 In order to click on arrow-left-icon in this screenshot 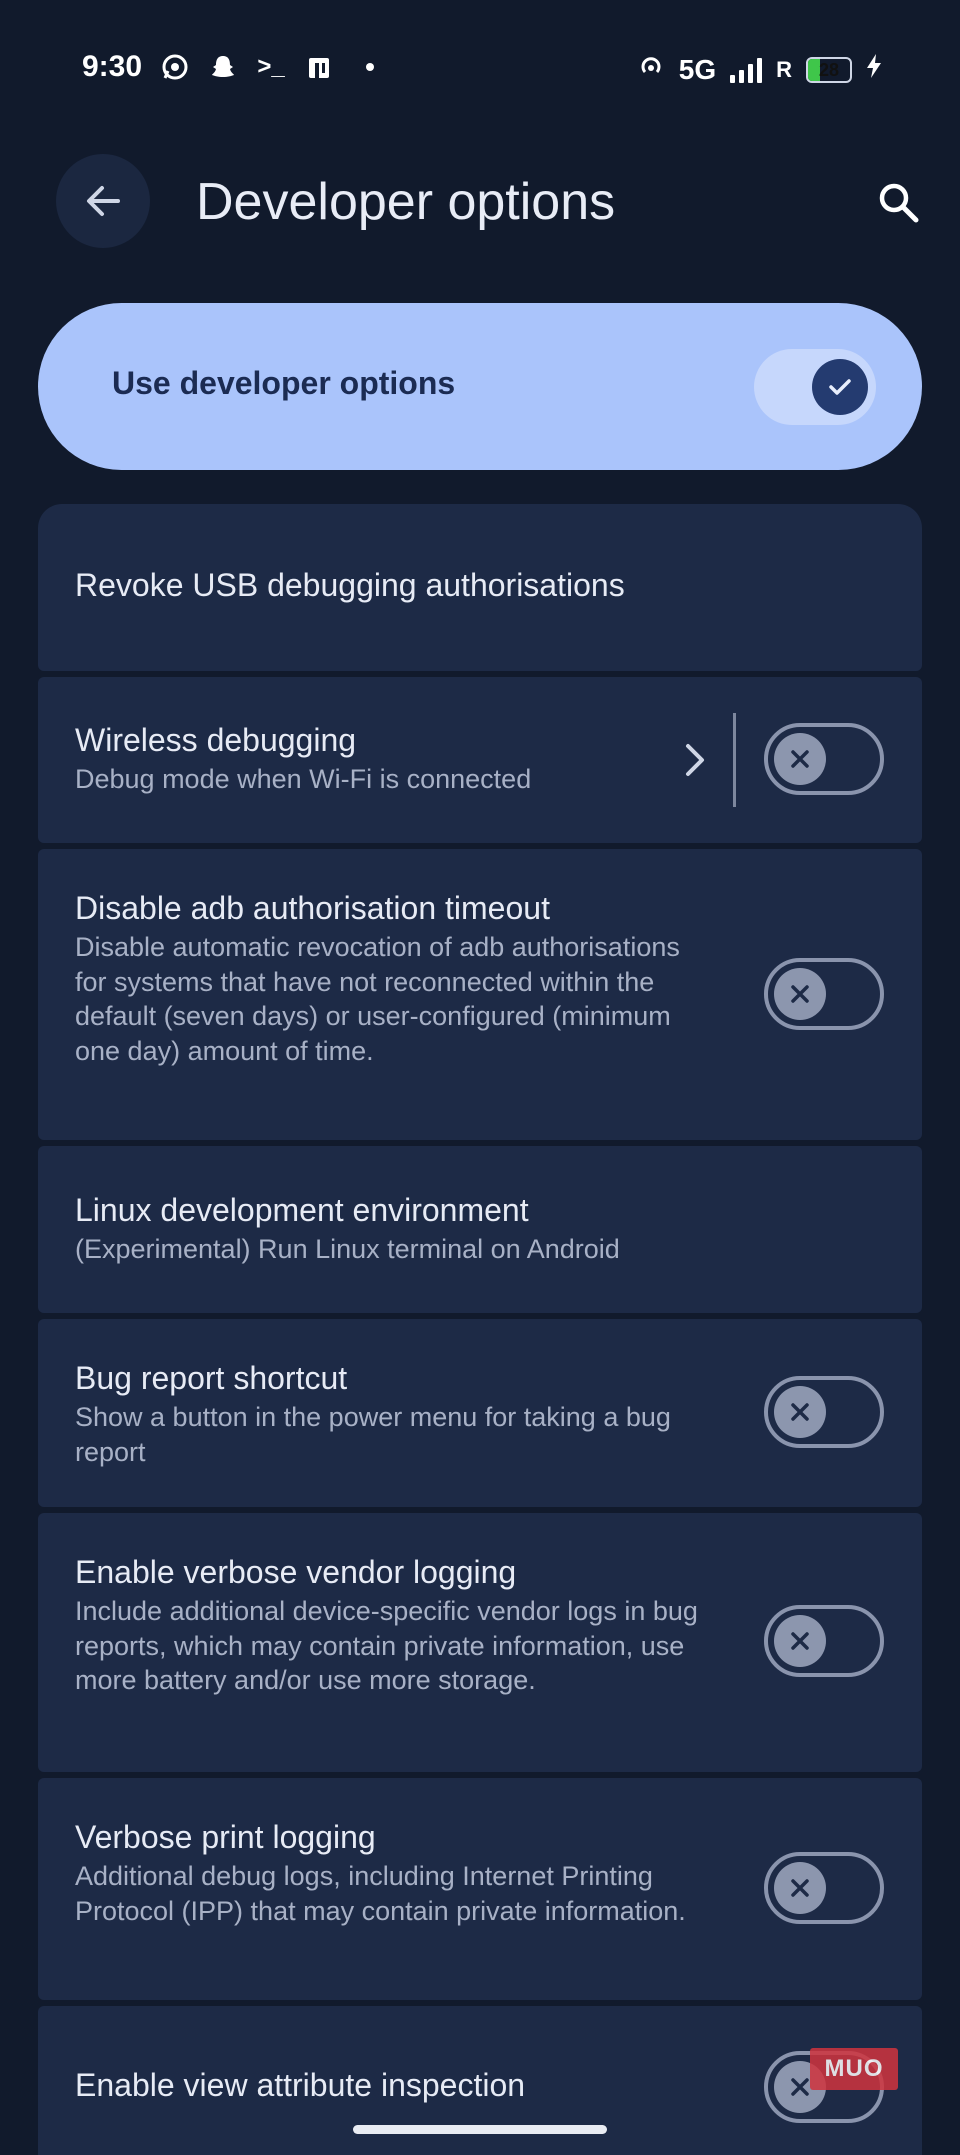, I will do `click(103, 201)`.